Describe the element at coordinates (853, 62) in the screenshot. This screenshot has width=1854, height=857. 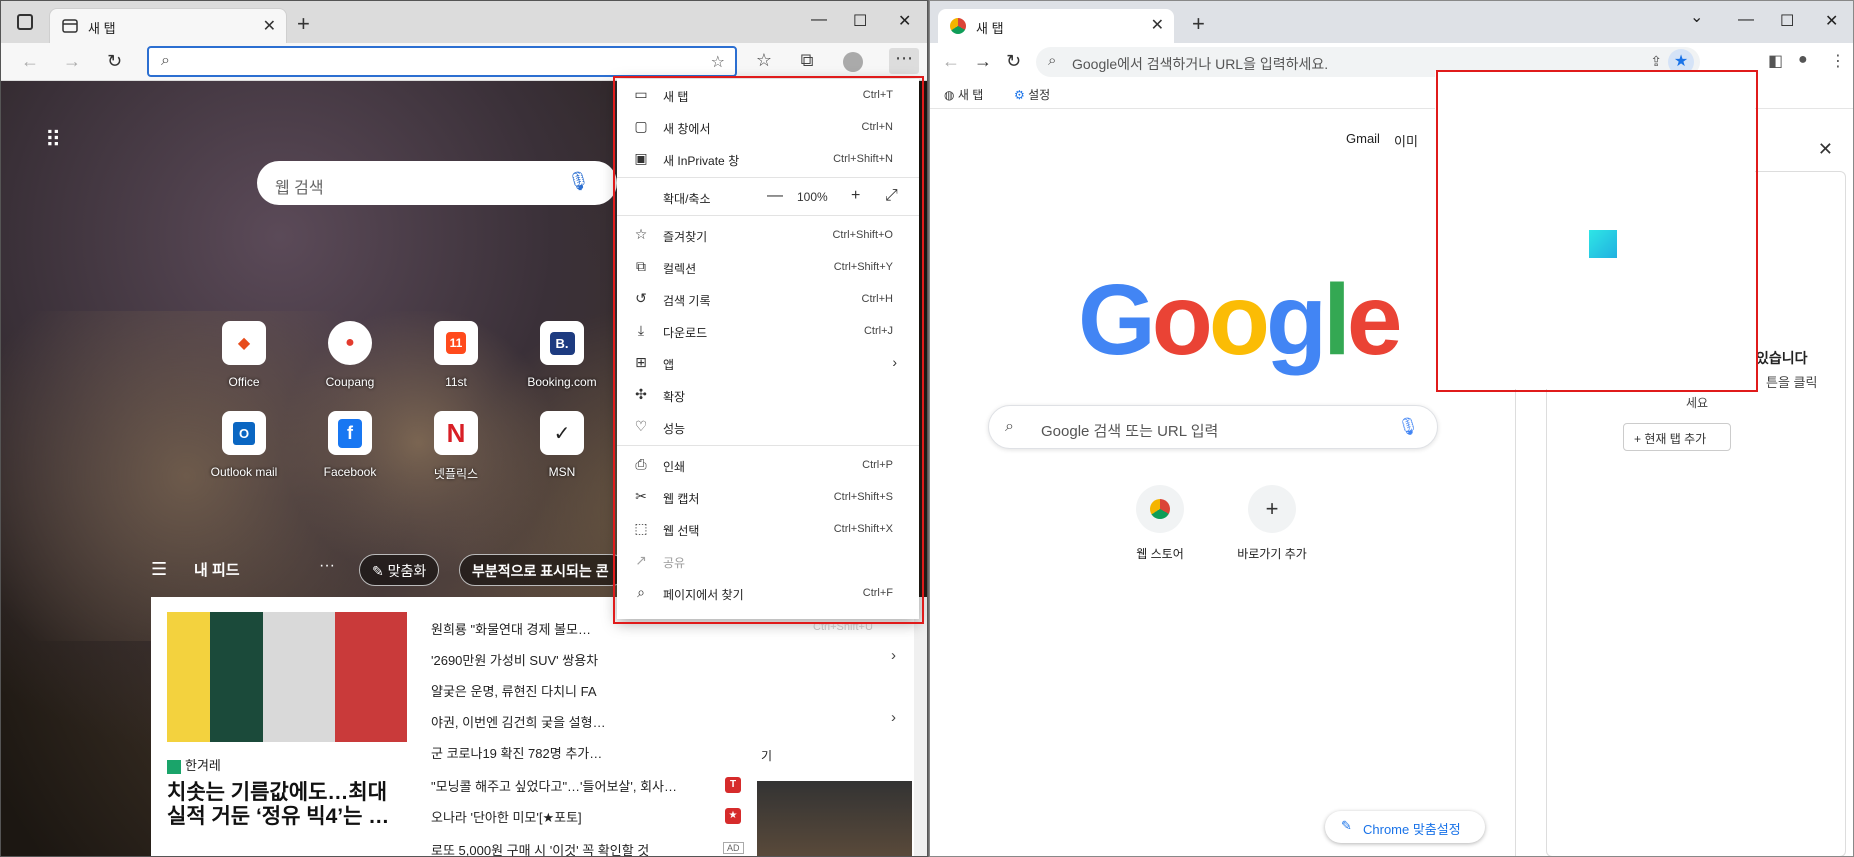
I see `profile-avatar` at that location.